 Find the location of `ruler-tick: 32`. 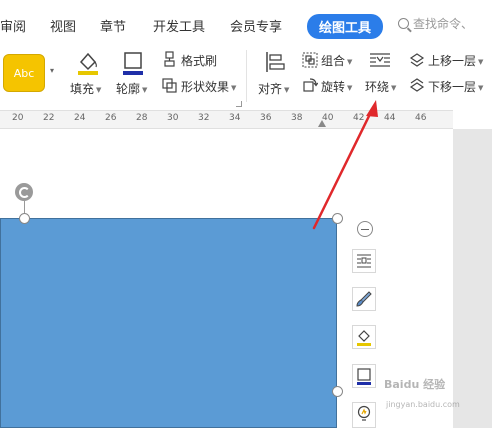

ruler-tick: 32 is located at coordinates (204, 118).